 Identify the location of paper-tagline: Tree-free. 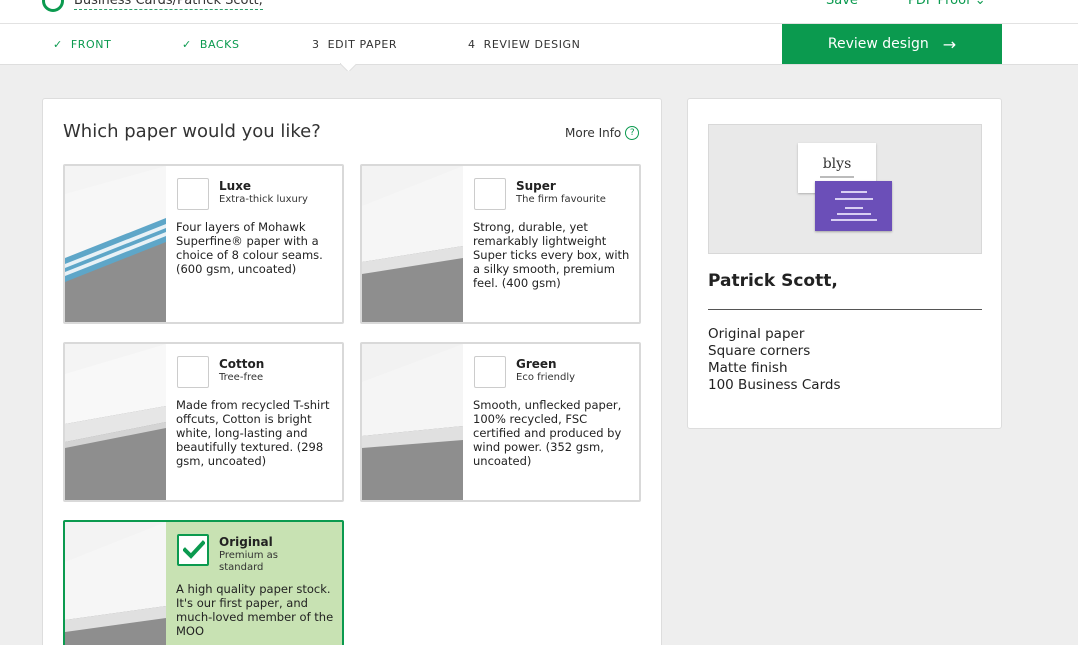
(241, 377).